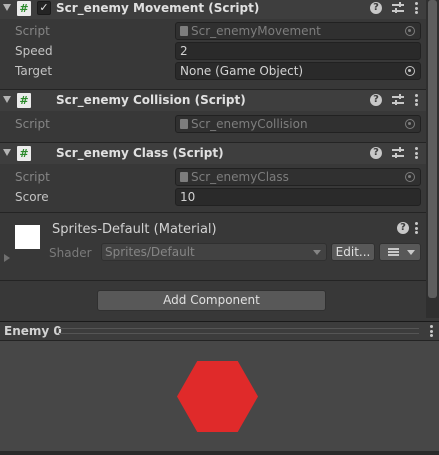  I want to click on component-header-movement: # ✓ Scr_enemy Movement (Script) ?, so click(213, 9).